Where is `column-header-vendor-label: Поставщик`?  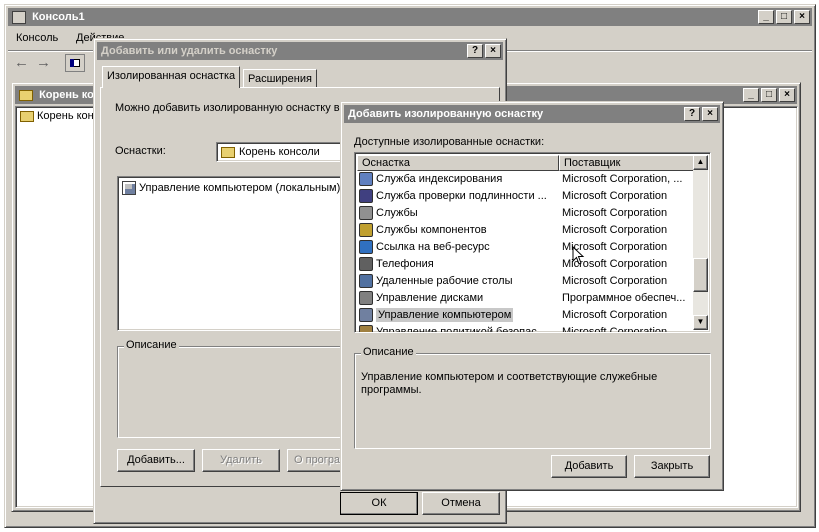 column-header-vendor-label: Поставщик is located at coordinates (592, 163).